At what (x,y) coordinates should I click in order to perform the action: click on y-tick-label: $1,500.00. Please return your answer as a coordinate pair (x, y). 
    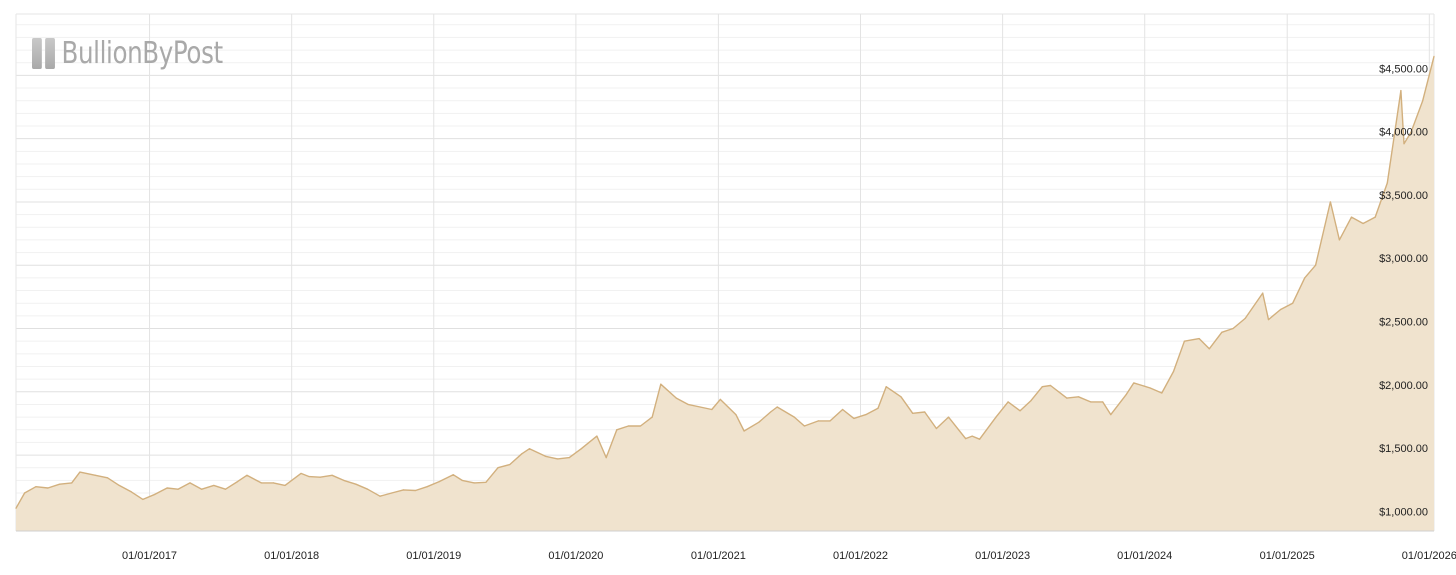
    Looking at the image, I should click on (1403, 449).